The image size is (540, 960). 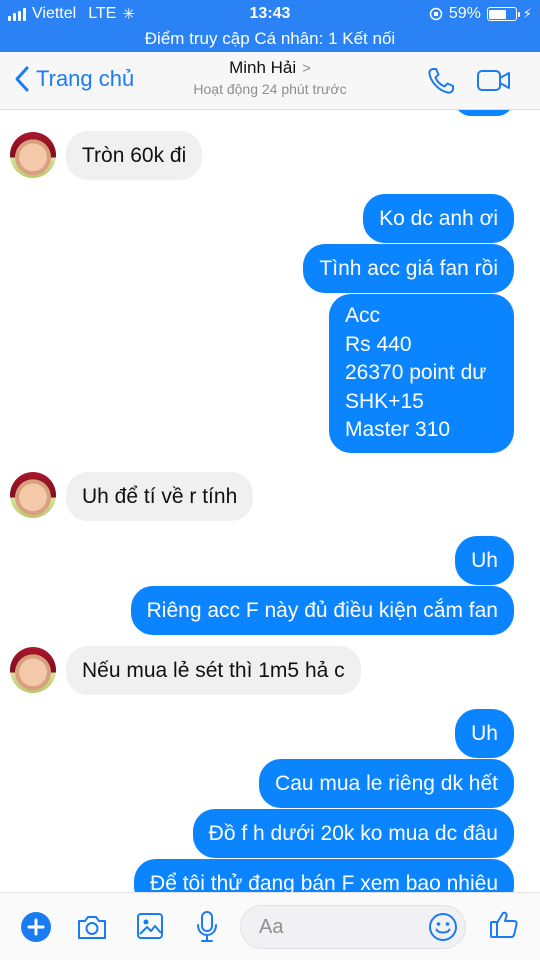 What do you see at coordinates (416, 372) in the screenshot?
I see `message-line: 26370 point dư` at bounding box center [416, 372].